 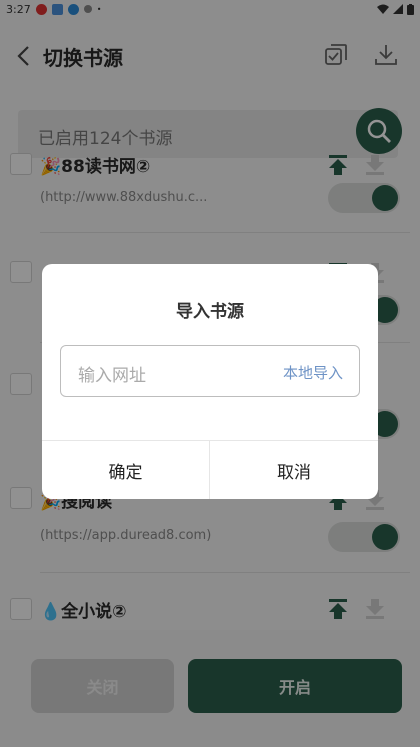 I want to click on cancel-button: 取消, so click(x=294, y=470).